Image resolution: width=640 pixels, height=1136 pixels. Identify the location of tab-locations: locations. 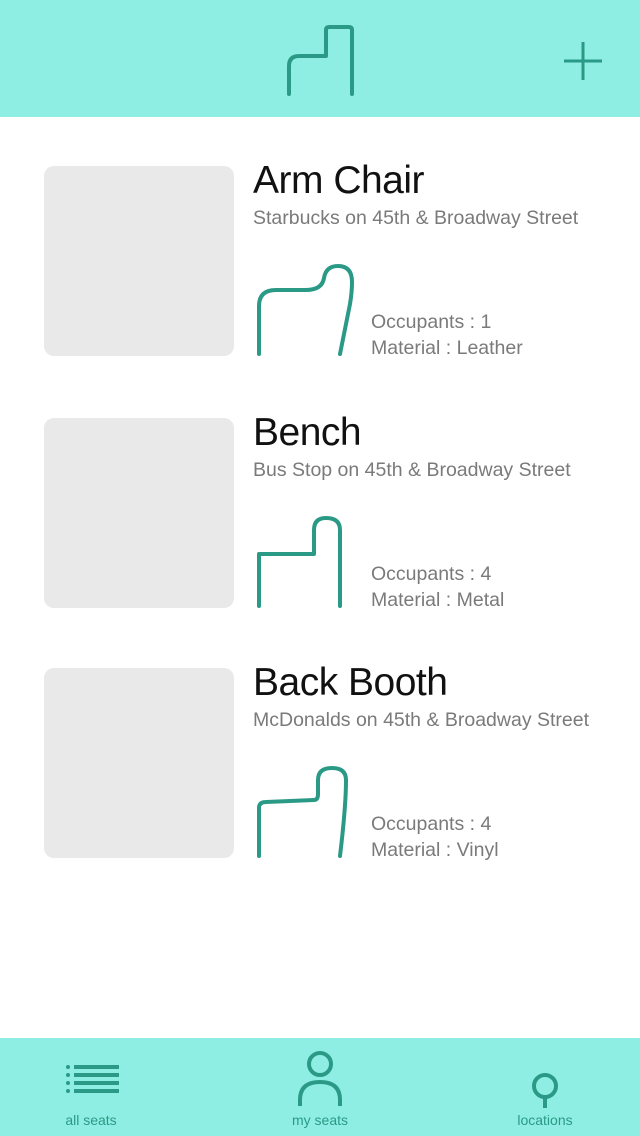
(545, 1087).